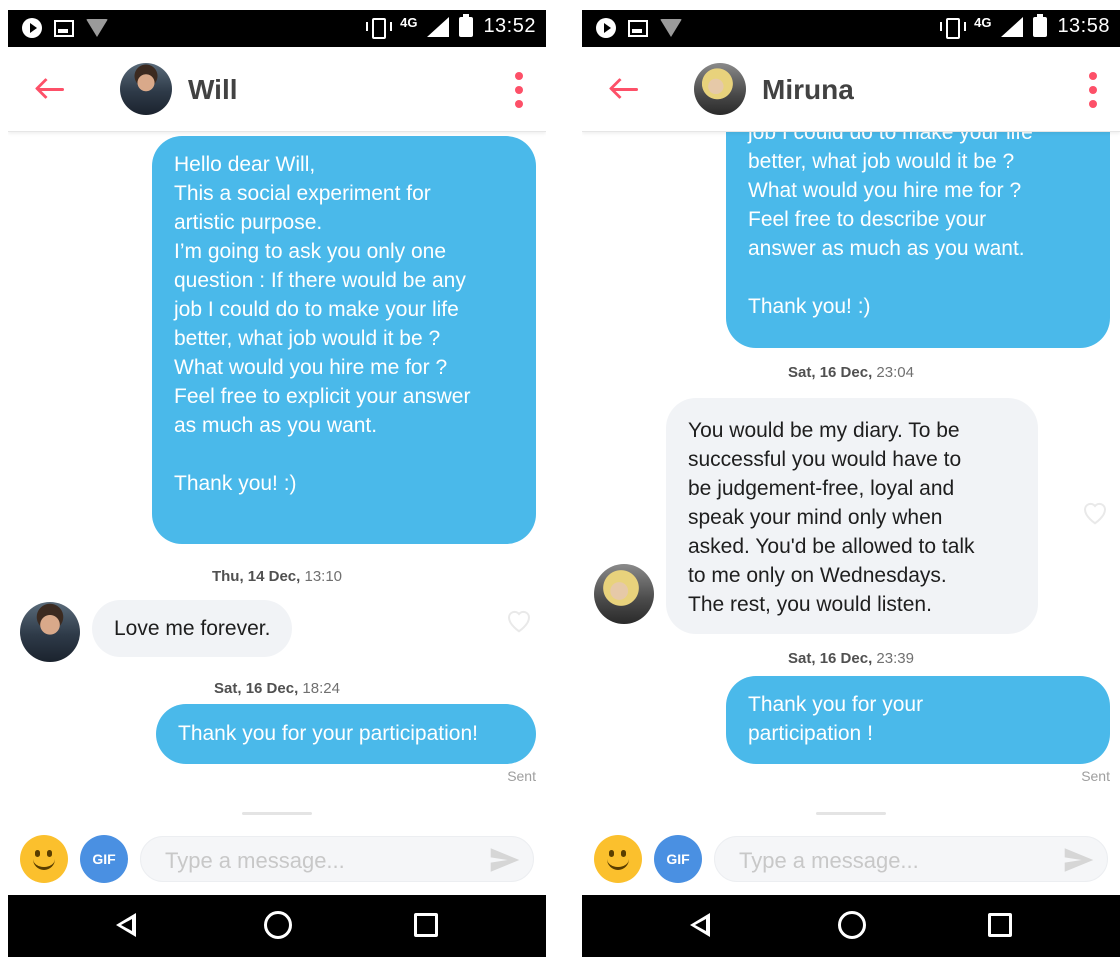 Image resolution: width=1120 pixels, height=957 pixels. I want to click on status-time: 13:58, so click(1083, 26).